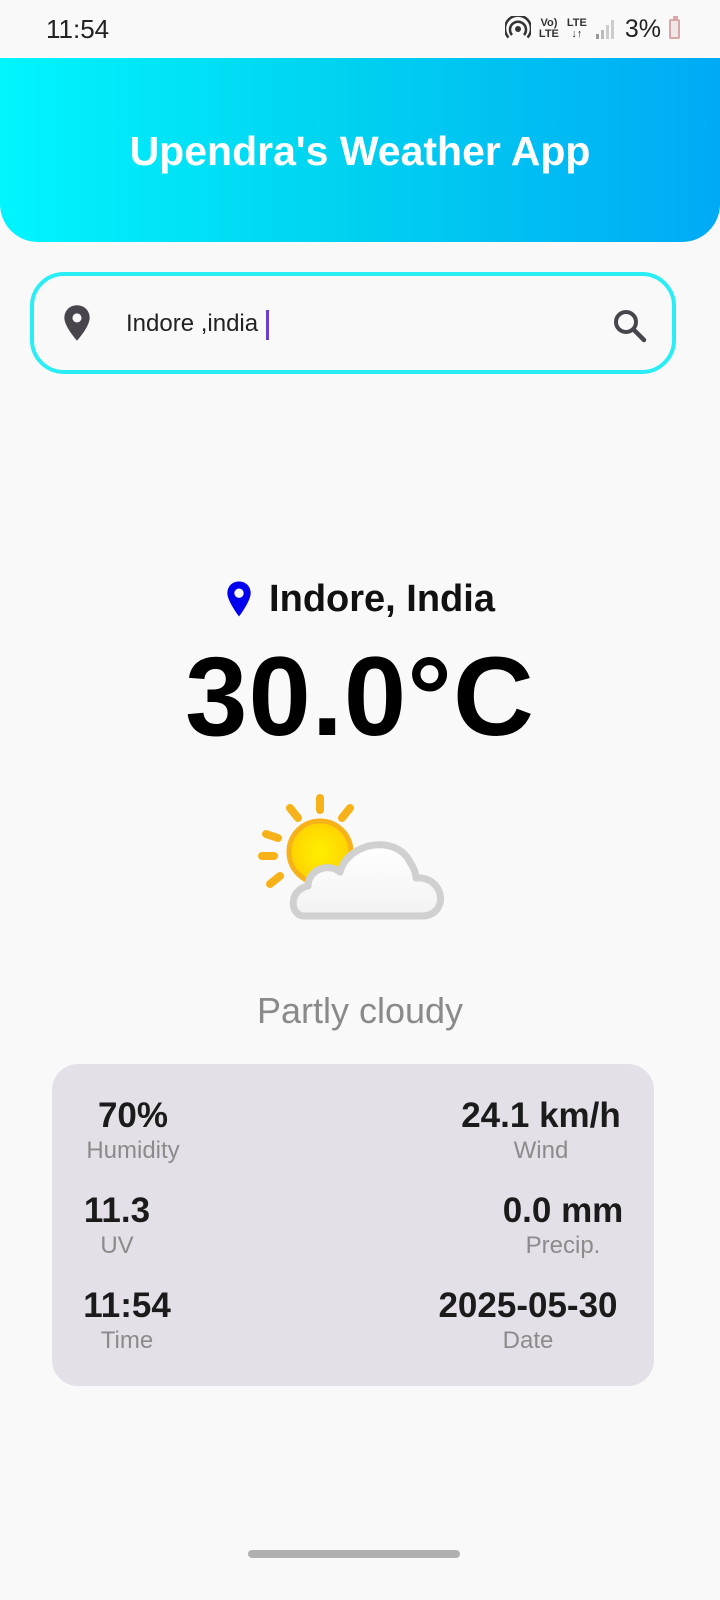  What do you see at coordinates (360, 1010) in the screenshot?
I see `weather-condition: Partly cloudy` at bounding box center [360, 1010].